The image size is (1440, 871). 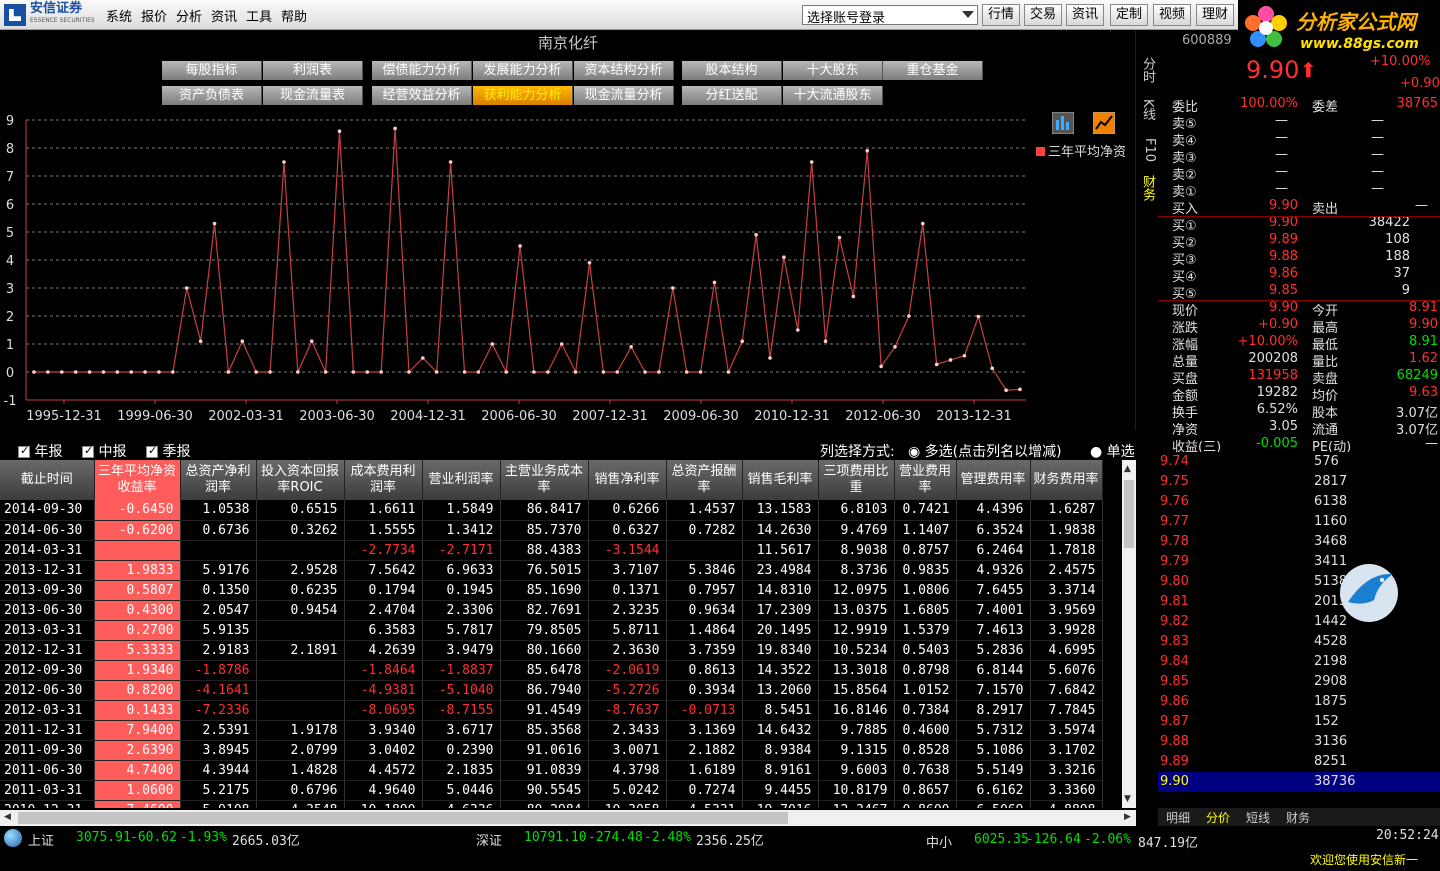 What do you see at coordinates (1147, 150) in the screenshot?
I see `side-tab-f10: F10` at bounding box center [1147, 150].